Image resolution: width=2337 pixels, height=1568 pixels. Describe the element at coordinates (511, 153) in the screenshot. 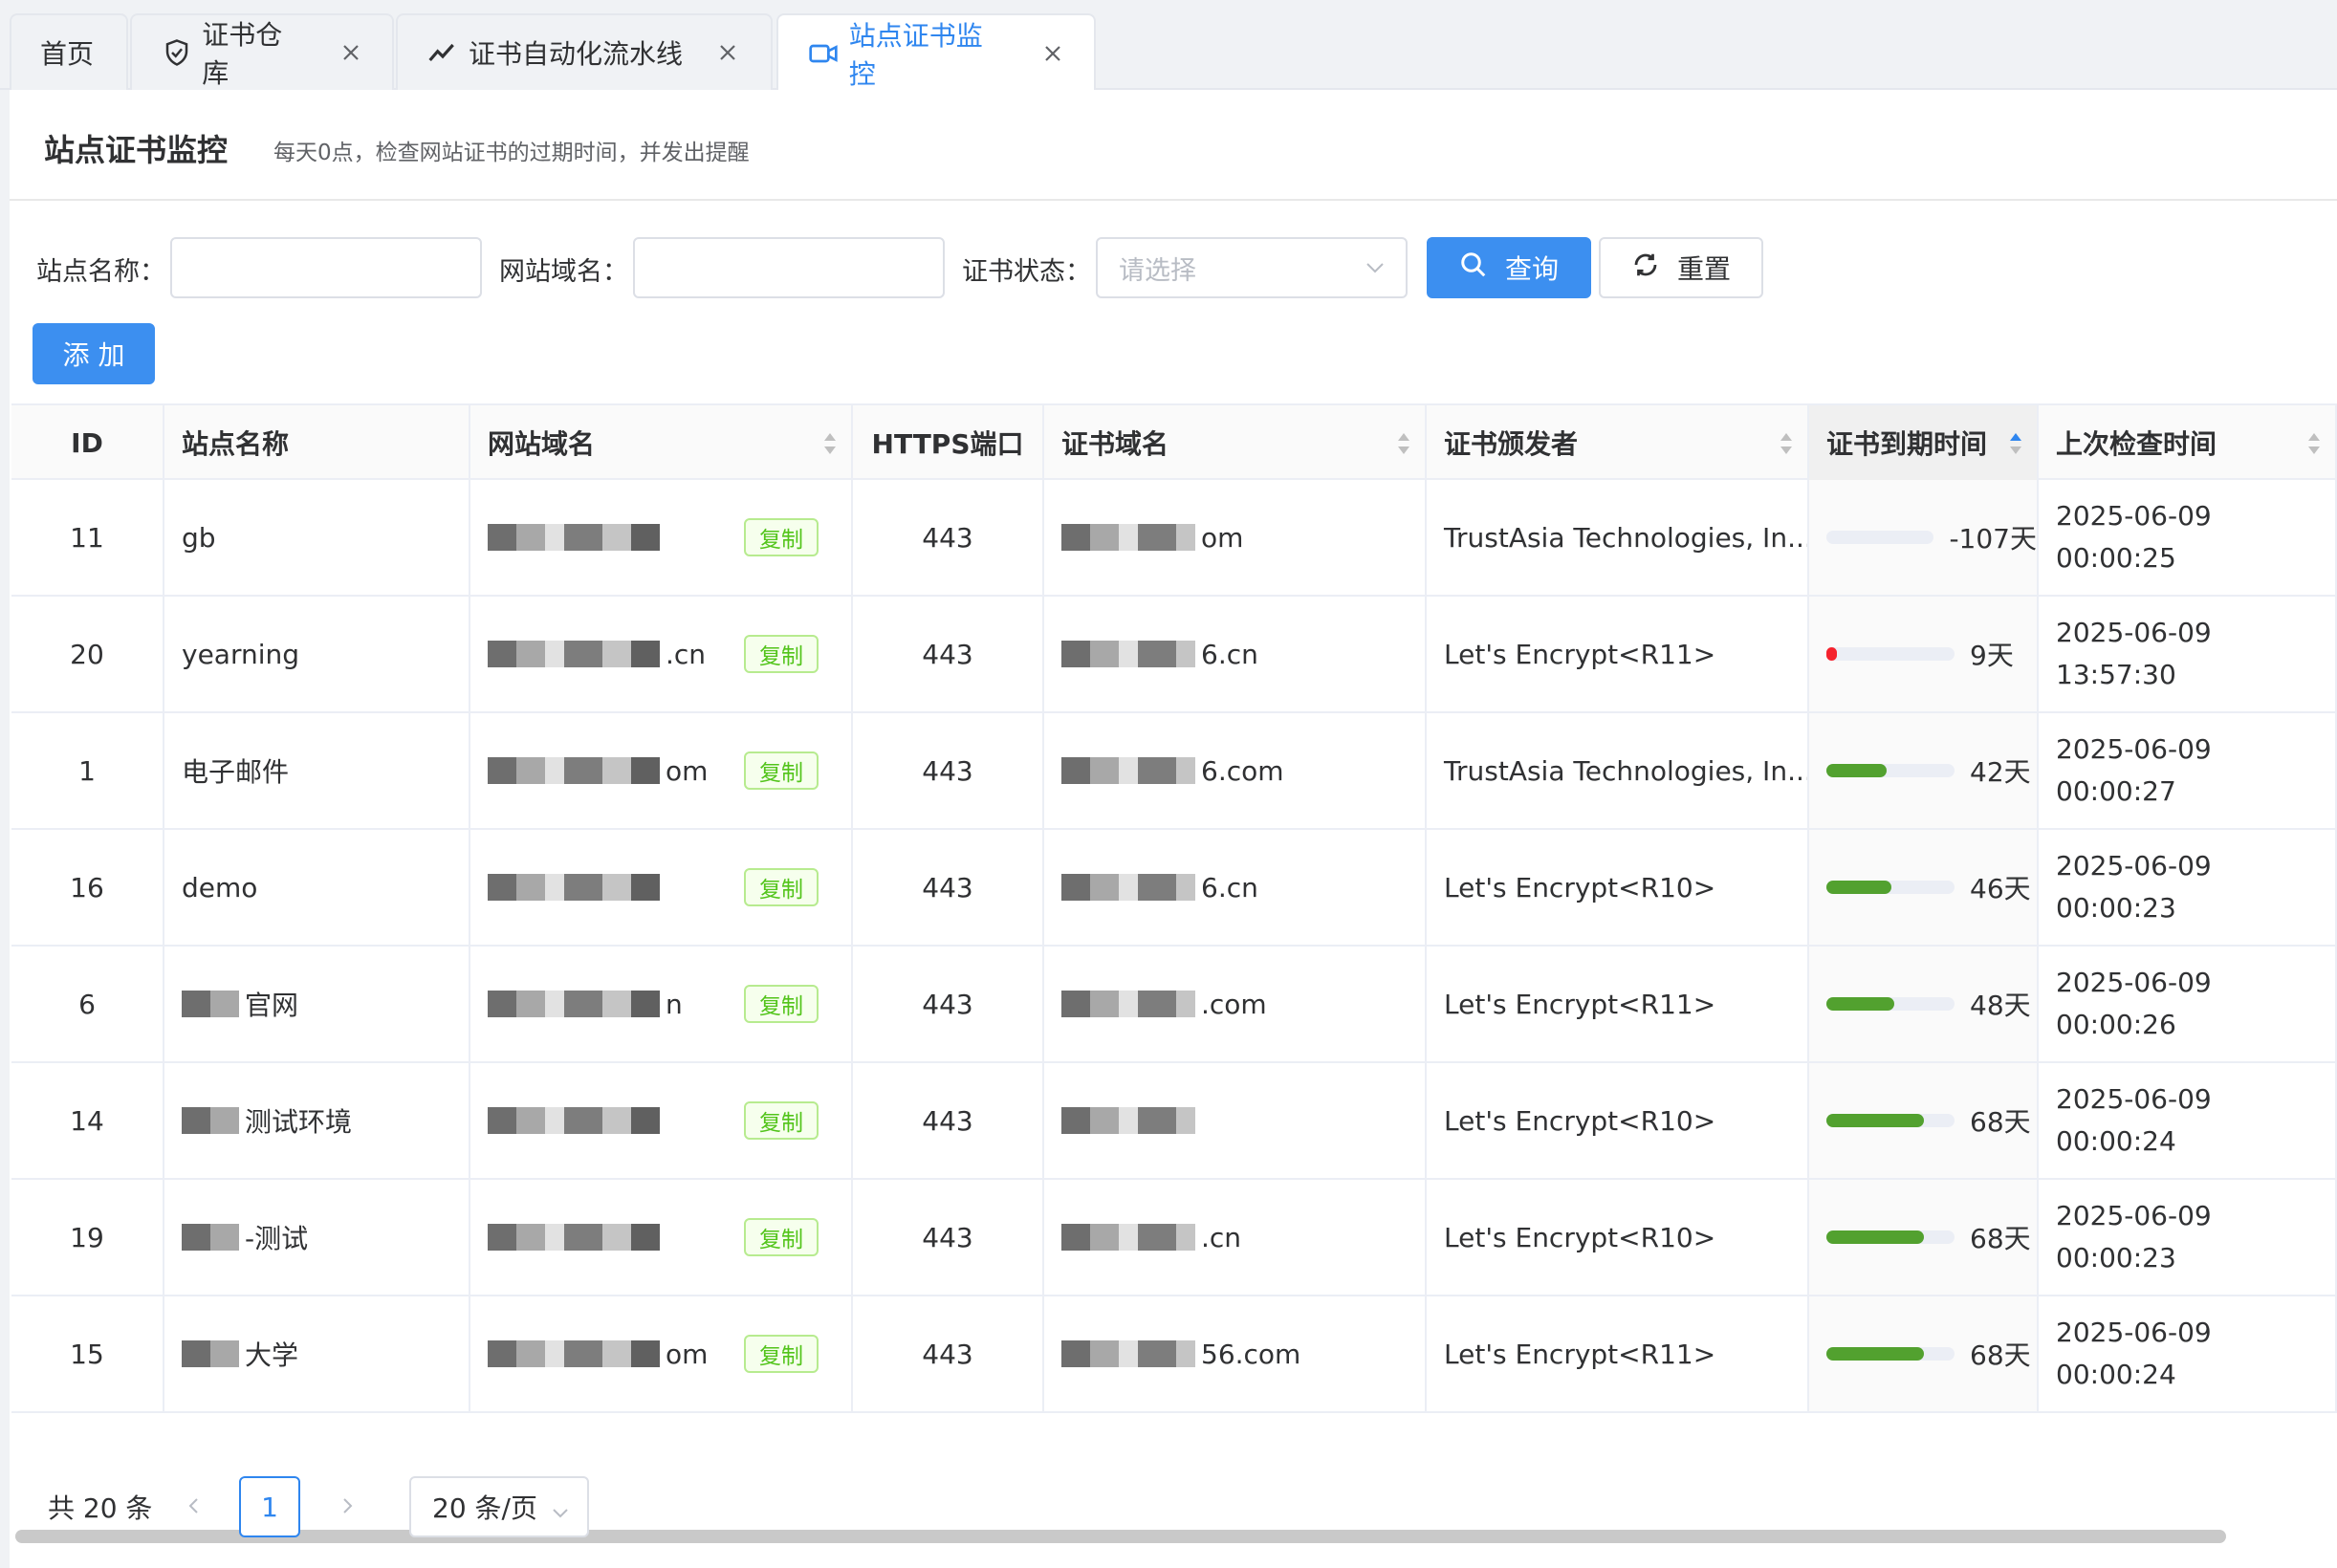

I see `page-description: 每天0点，检查网站证书的过期时间，并发出提醒` at that location.